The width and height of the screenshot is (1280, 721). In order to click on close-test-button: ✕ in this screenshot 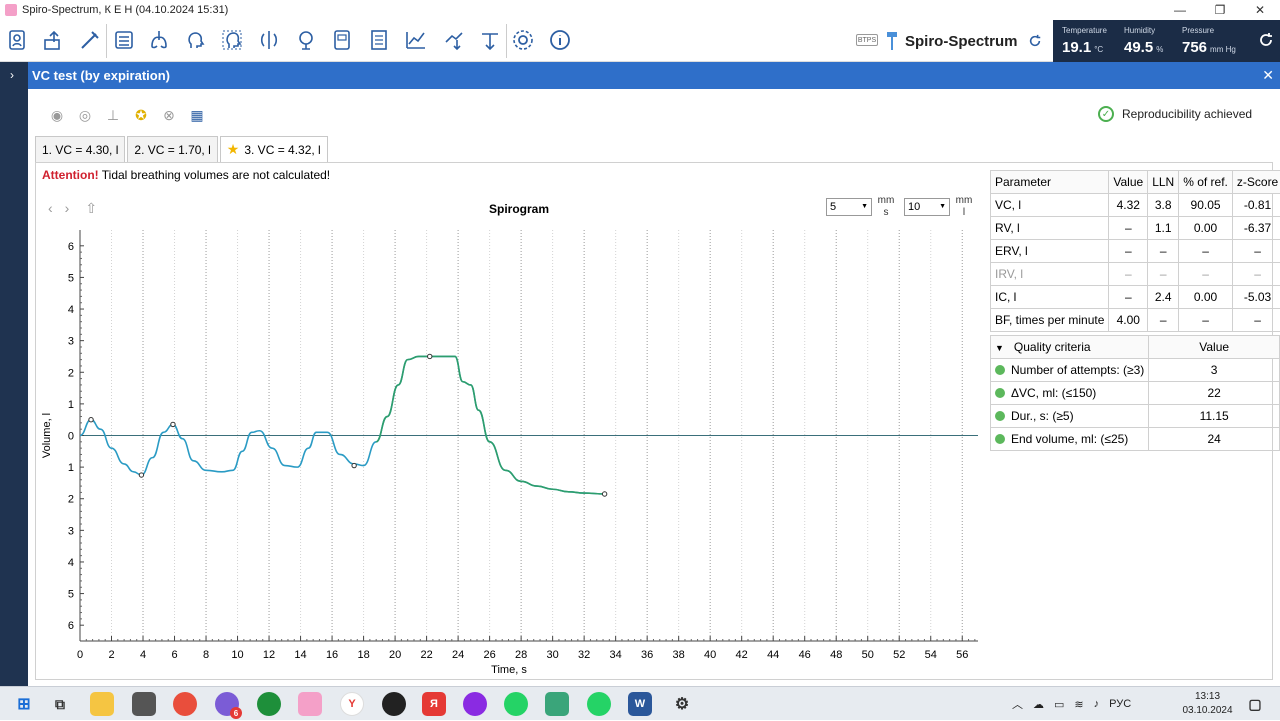, I will do `click(1268, 75)`.